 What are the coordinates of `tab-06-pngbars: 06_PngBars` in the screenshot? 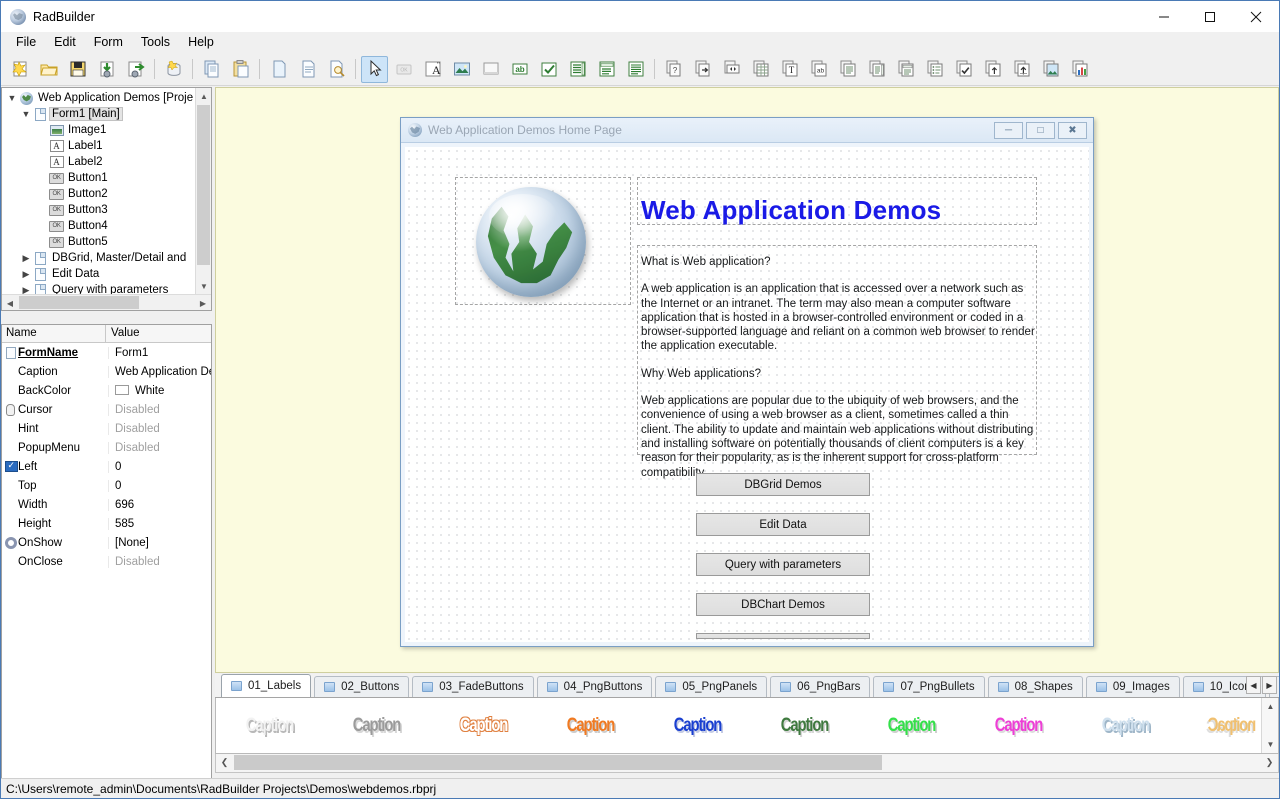 It's located at (820, 686).